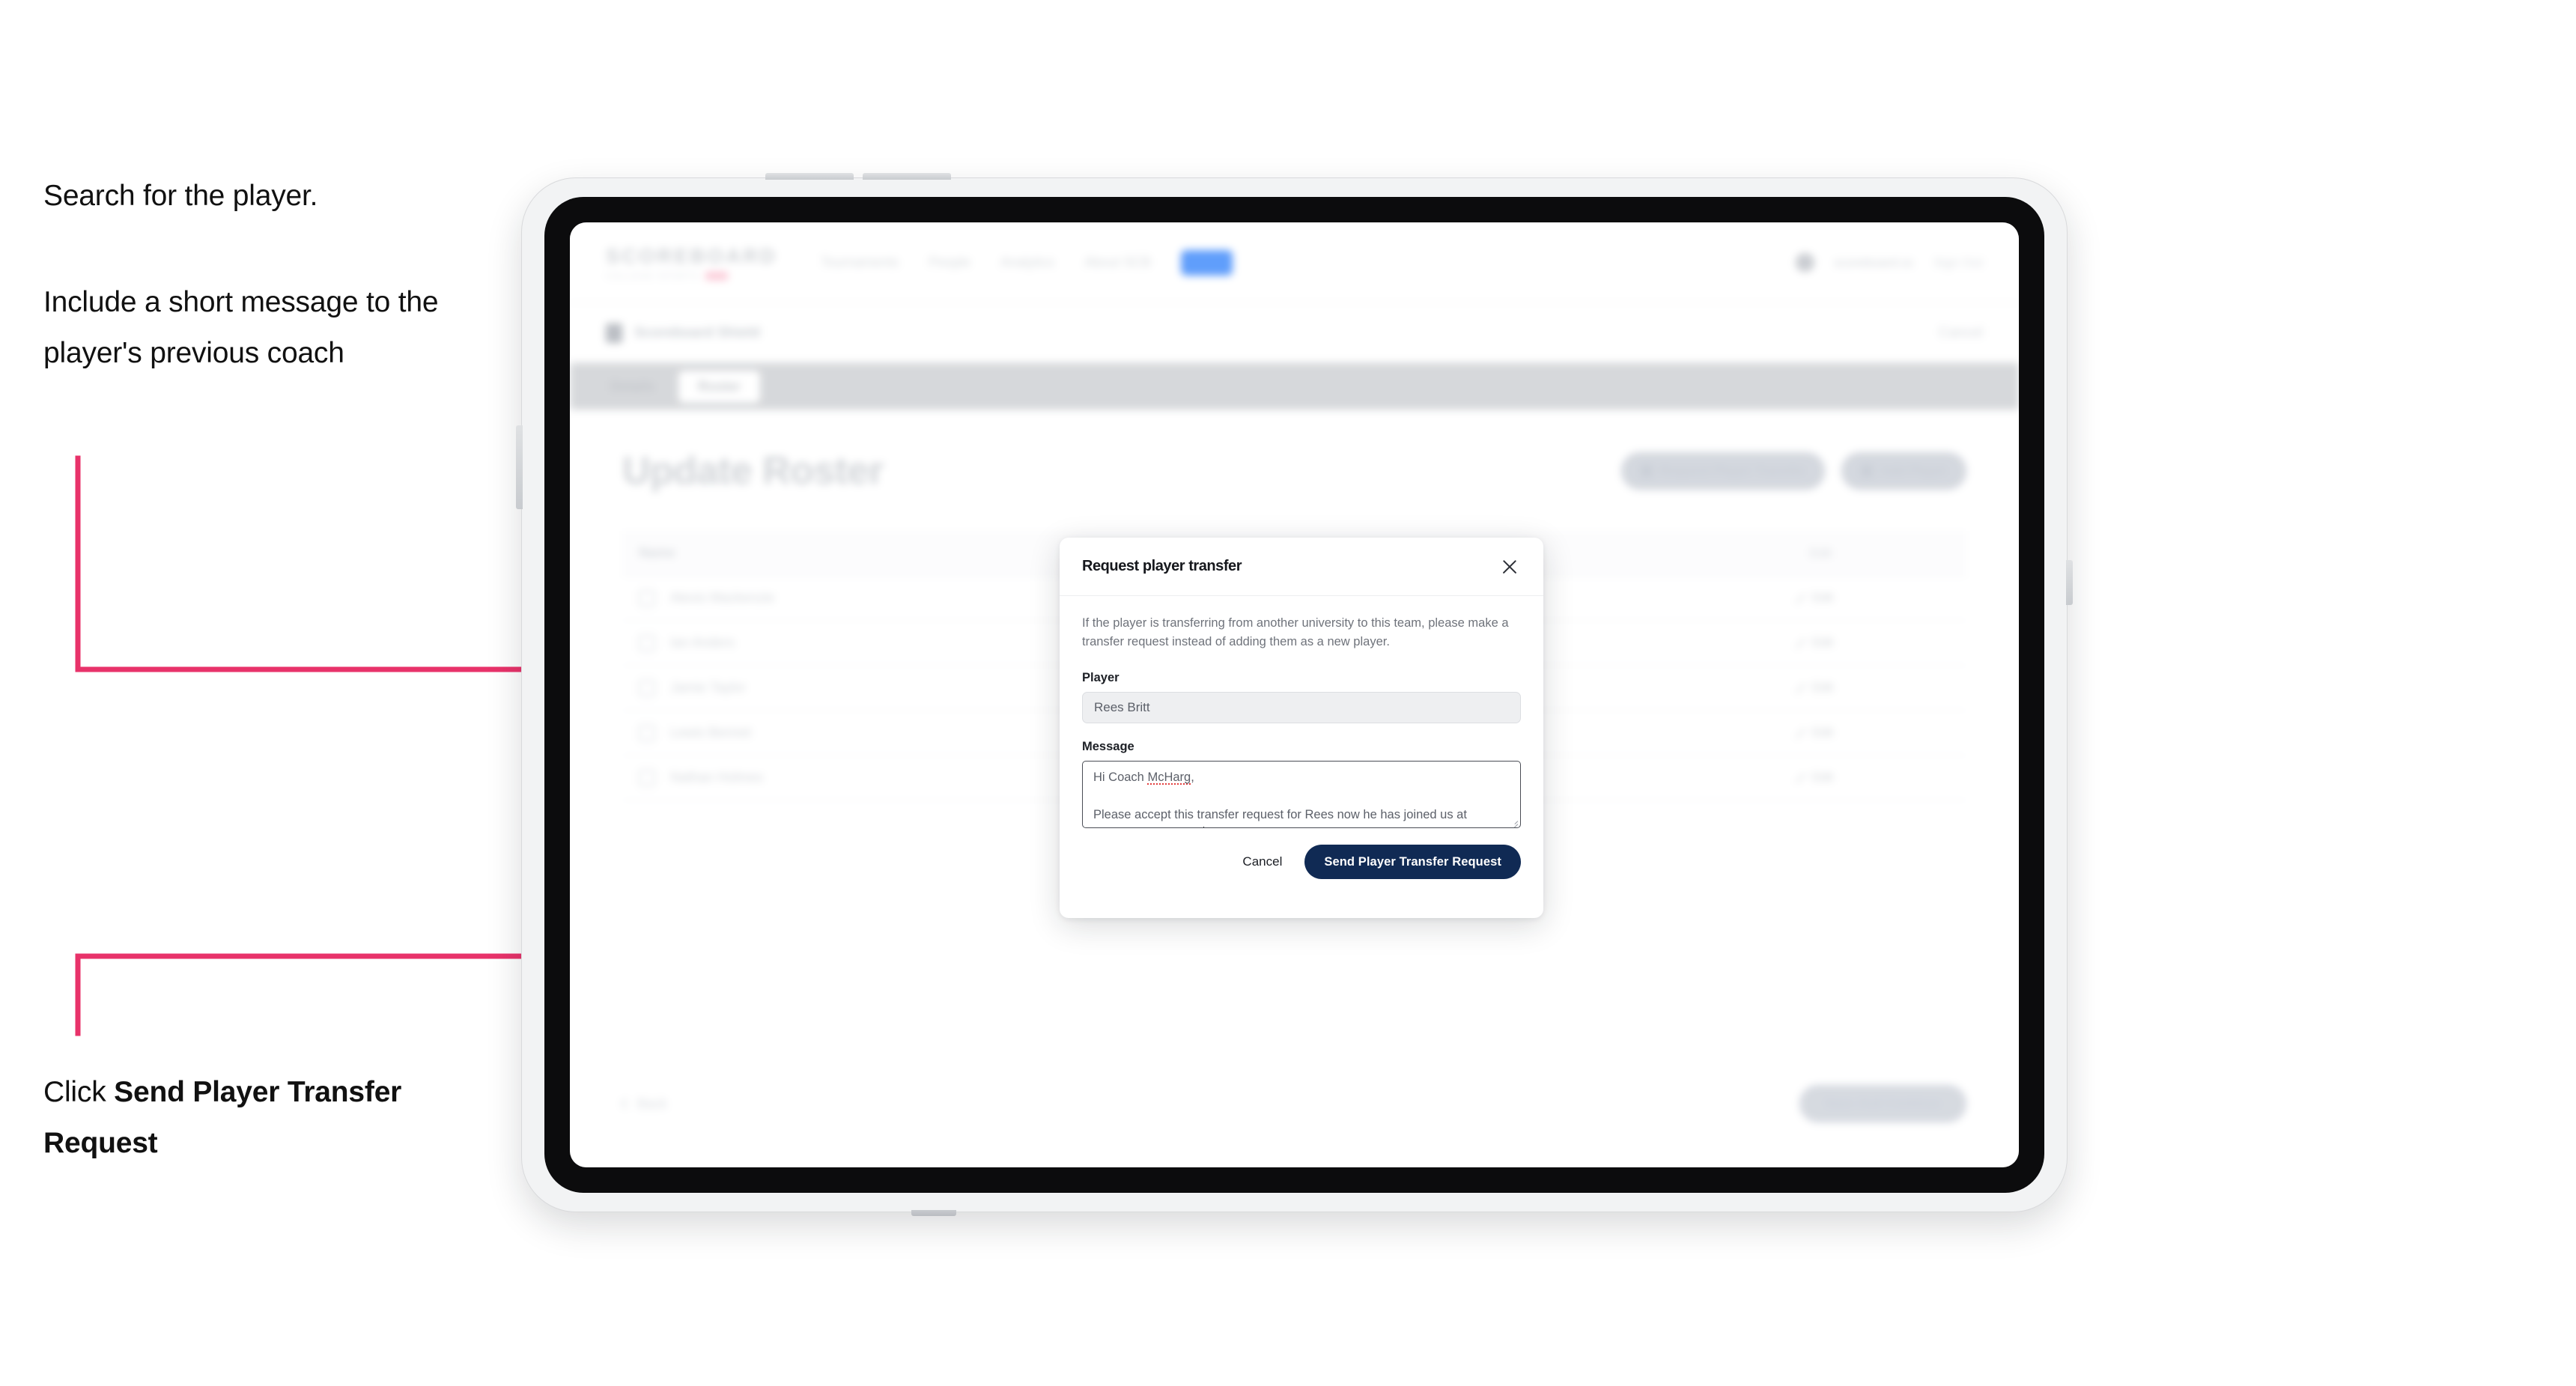  I want to click on dialog-header: Request player transfer, so click(1301, 567).